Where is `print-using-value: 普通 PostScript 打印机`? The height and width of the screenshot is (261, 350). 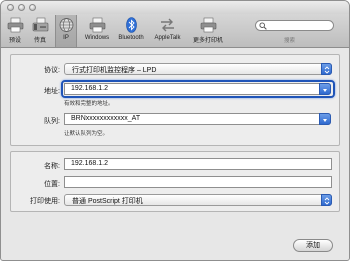
print-using-value: 普通 PostScript 打印机 is located at coordinates (107, 201).